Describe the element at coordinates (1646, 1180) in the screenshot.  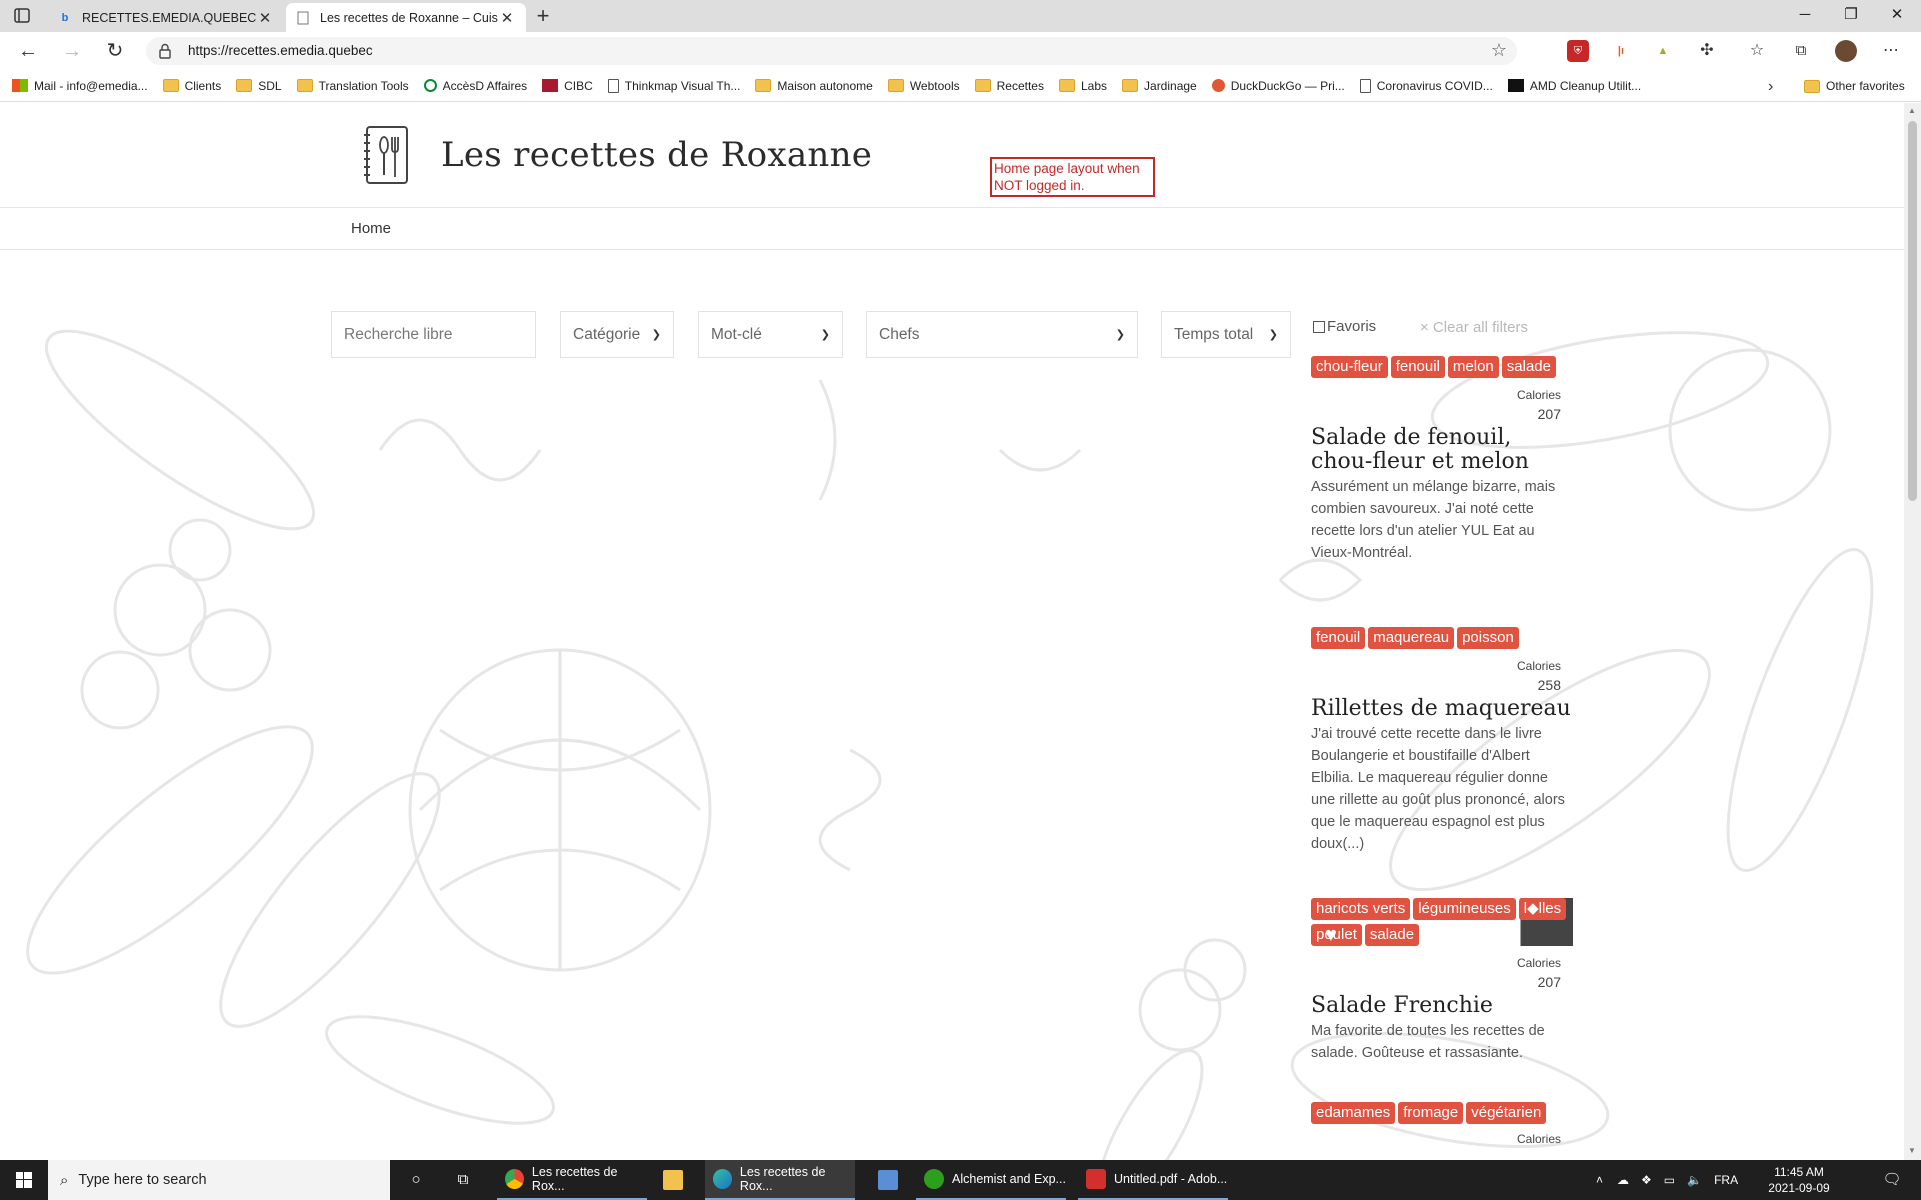
I see `dropbox-icon: ❖` at that location.